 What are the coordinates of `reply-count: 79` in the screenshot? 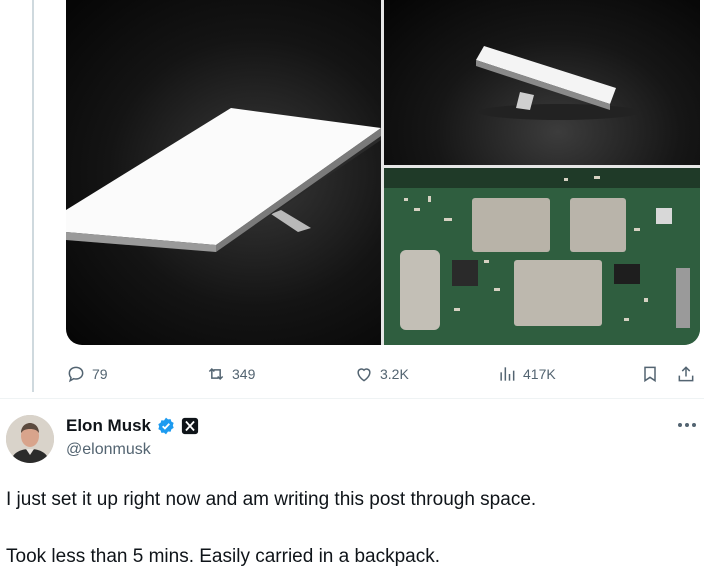 It's located at (100, 374).